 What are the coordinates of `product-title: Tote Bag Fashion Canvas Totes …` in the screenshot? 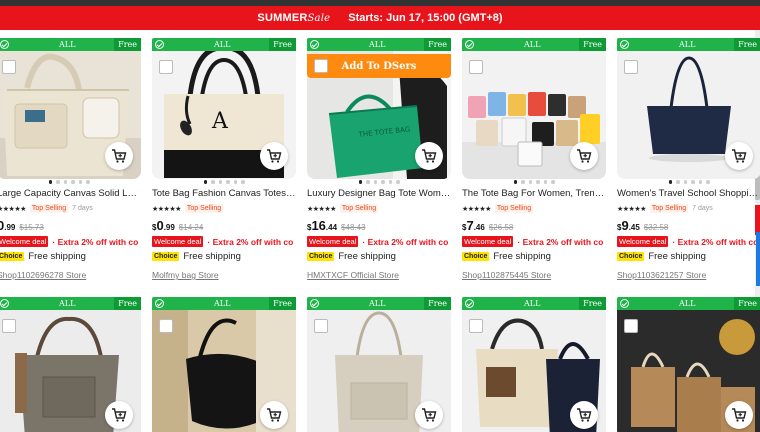 It's located at (224, 193).